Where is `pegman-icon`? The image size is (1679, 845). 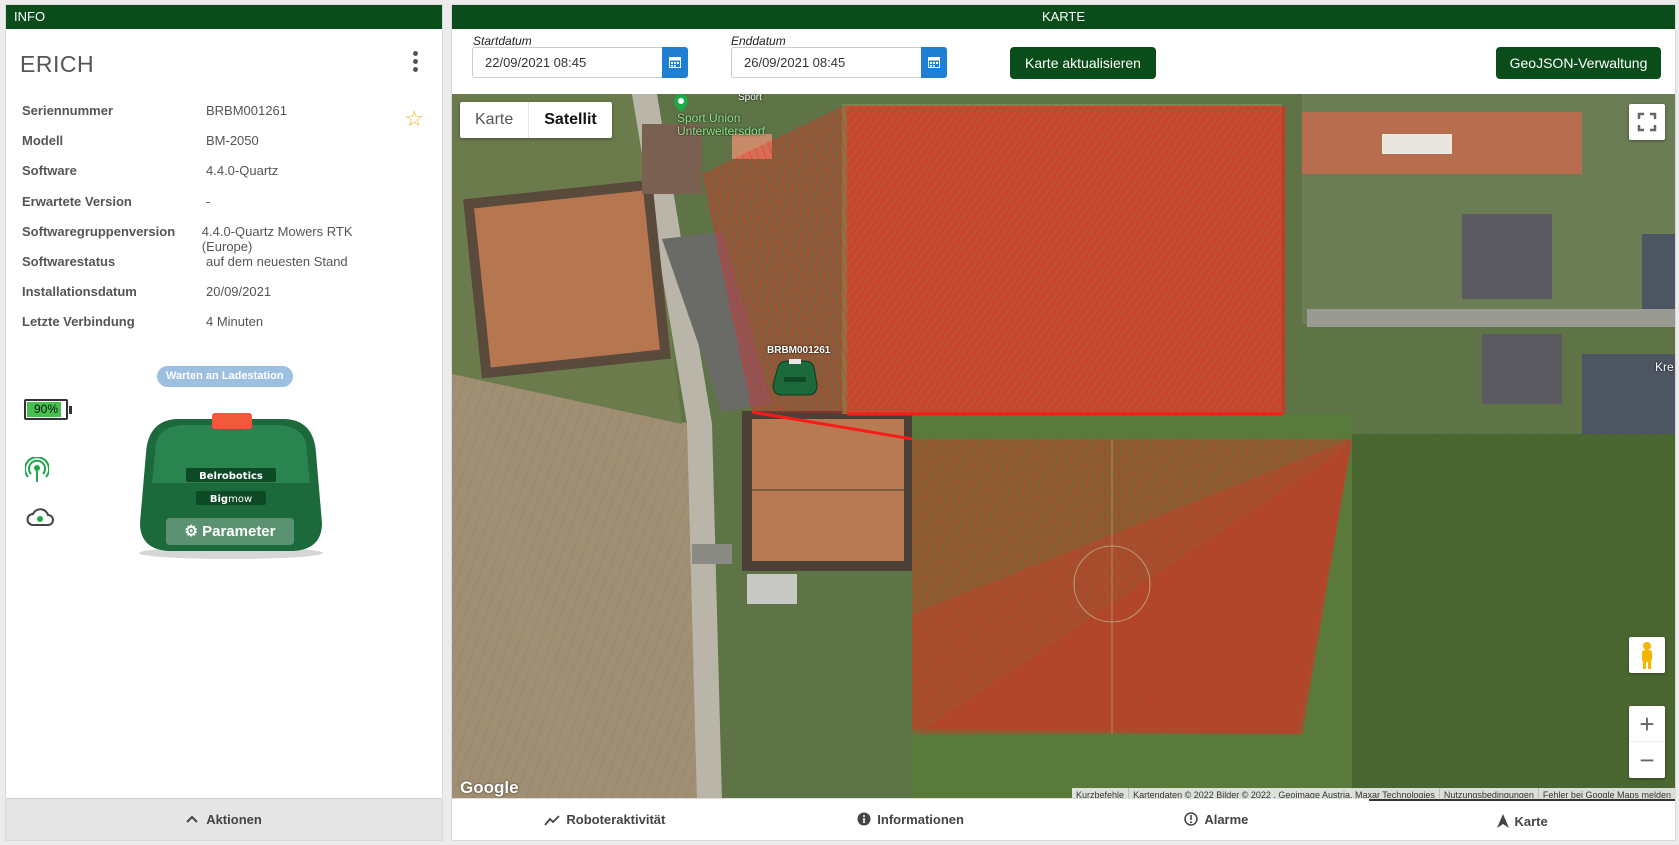
pegman-icon is located at coordinates (1647, 655).